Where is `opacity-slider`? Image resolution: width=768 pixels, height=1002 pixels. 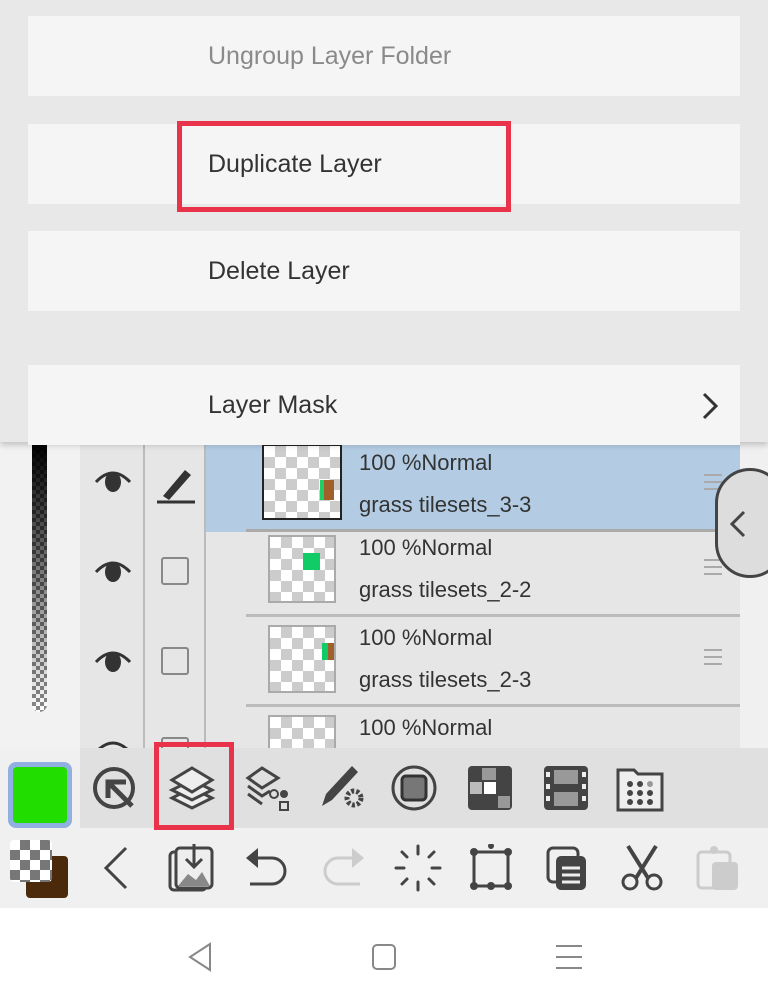
opacity-slider is located at coordinates (39, 577).